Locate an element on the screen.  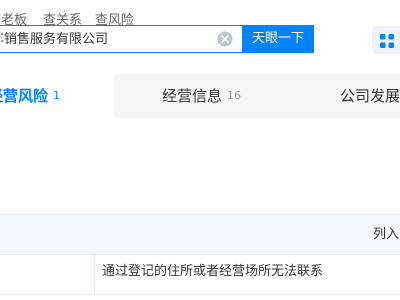
column-header-listed: 列入 is located at coordinates (386, 234).